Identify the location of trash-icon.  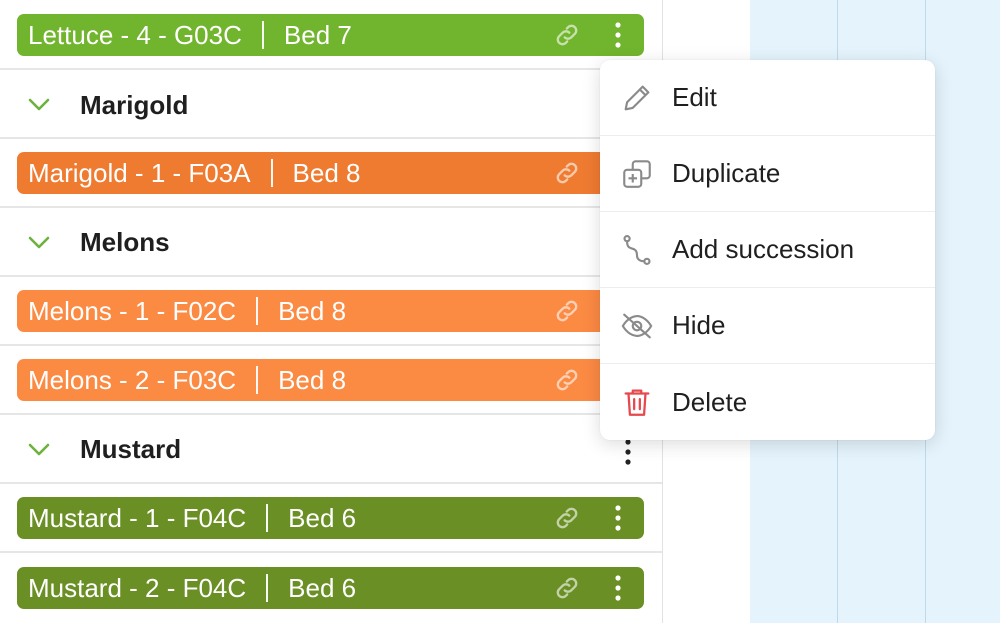
(637, 402).